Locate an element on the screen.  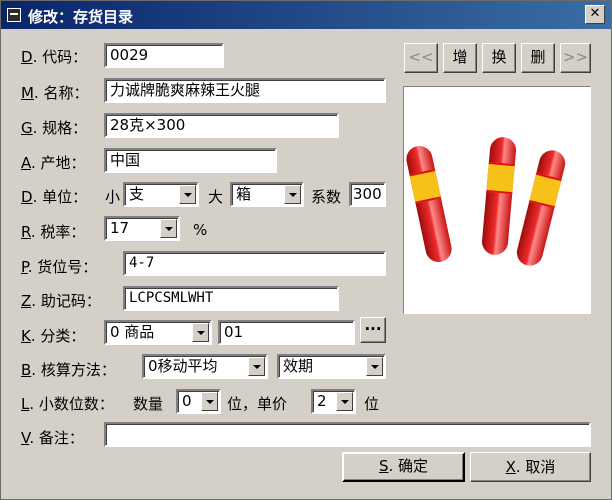
spec-label: G. 规格： is located at coordinates (54, 128).